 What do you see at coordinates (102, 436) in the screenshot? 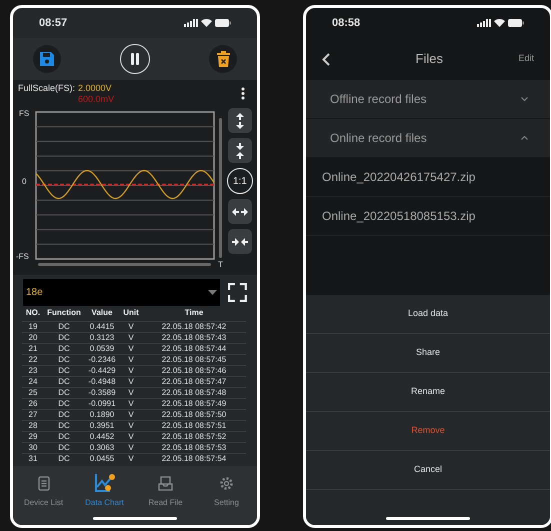
I see `table-cell: 0.4452` at bounding box center [102, 436].